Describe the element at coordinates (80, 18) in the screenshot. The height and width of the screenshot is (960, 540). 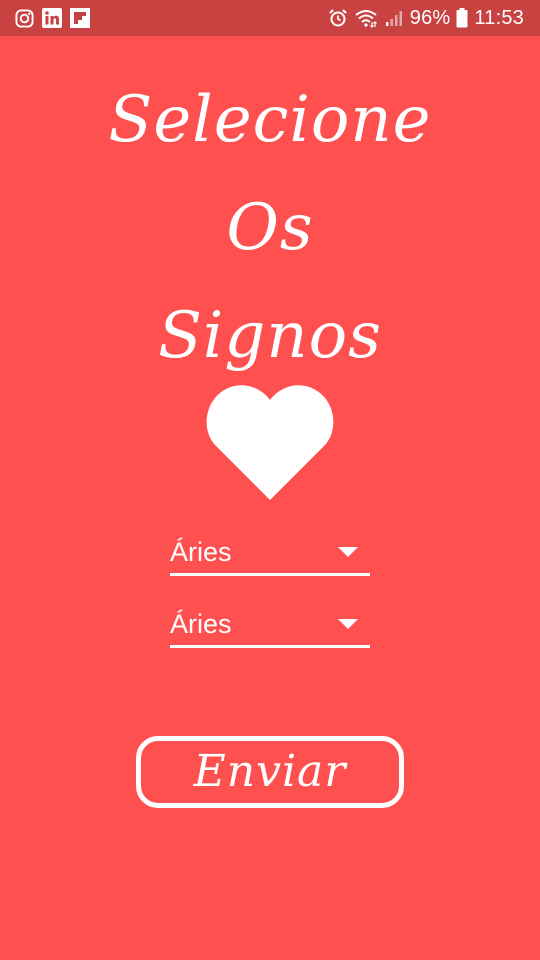
I see `flipboard-icon` at that location.